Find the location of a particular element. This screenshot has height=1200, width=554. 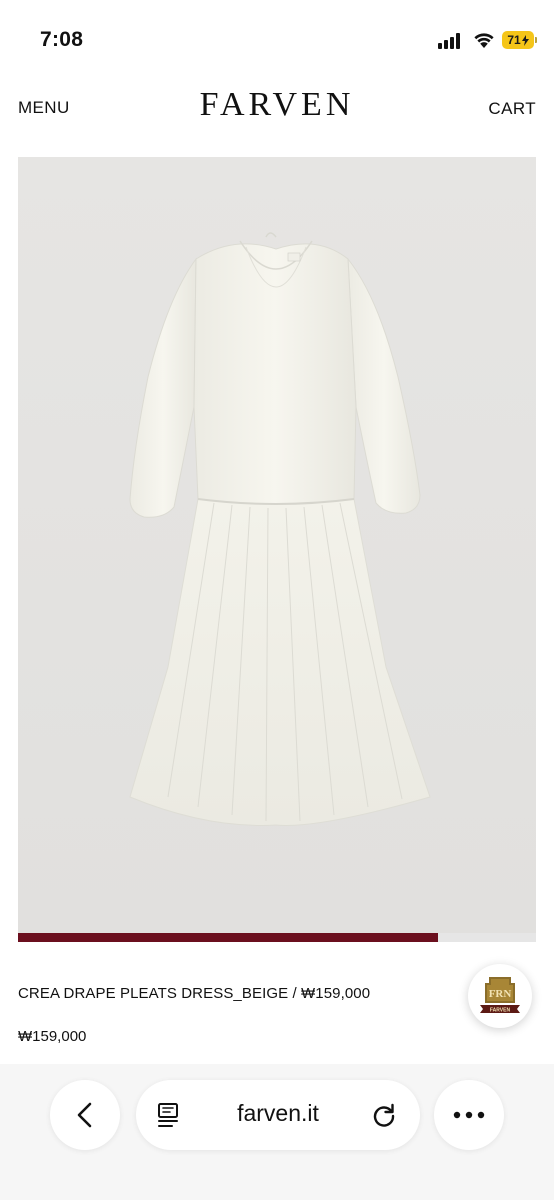

status-time: 7:08 is located at coordinates (62, 39).